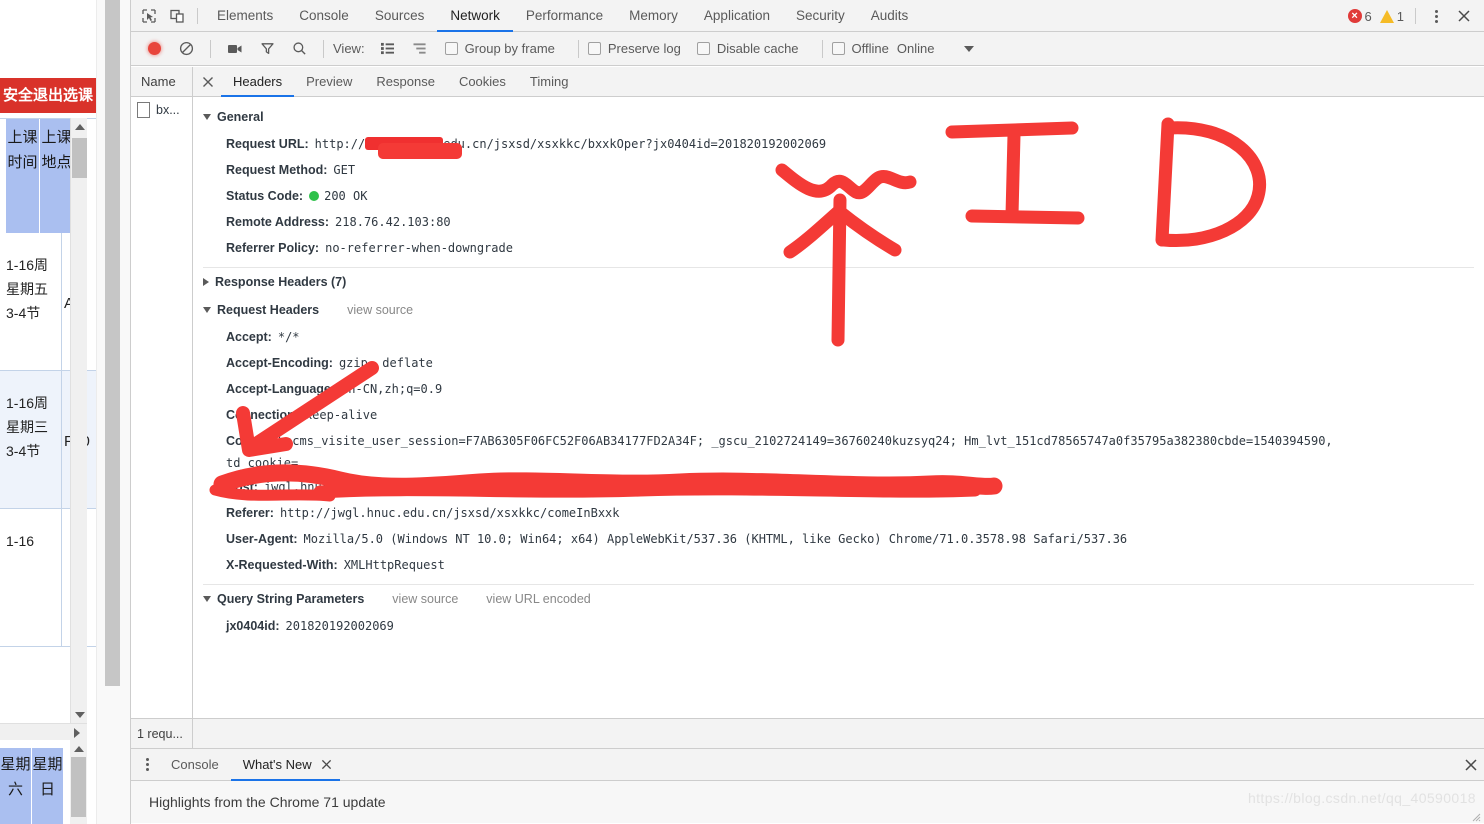  I want to click on device-toolbar-icon, so click(177, 16).